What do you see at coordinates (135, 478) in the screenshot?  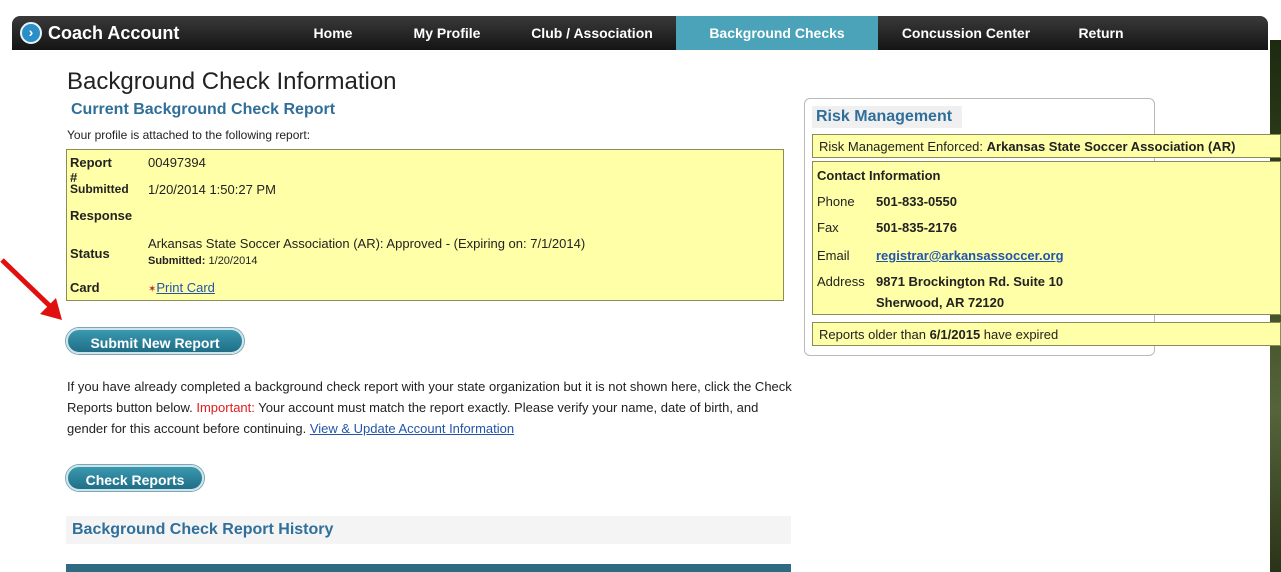 I see `check-reports-button: Check Reports` at bounding box center [135, 478].